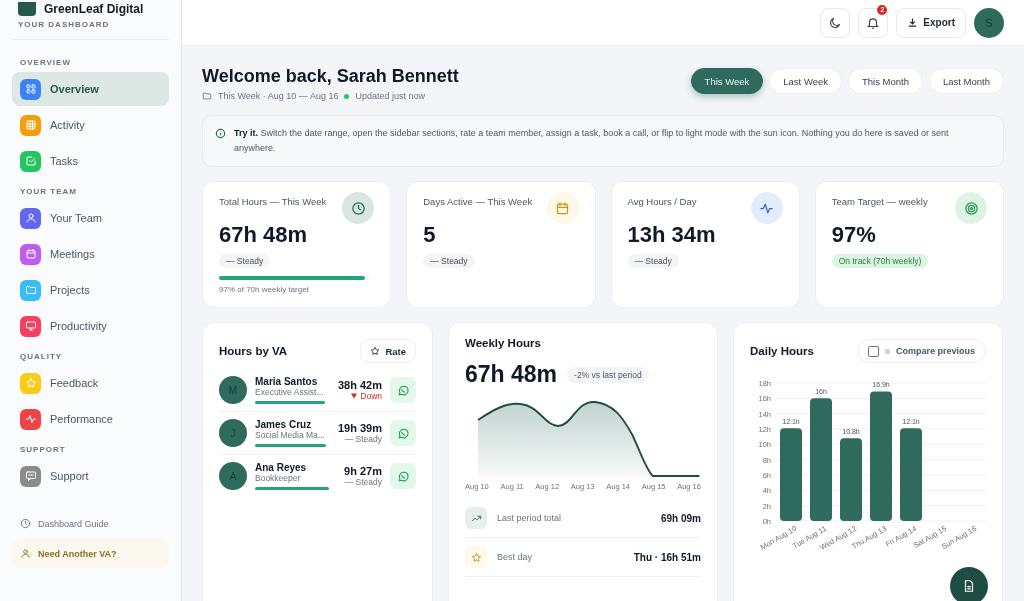  What do you see at coordinates (854, 235) in the screenshot?
I see `stat-value: 97%` at bounding box center [854, 235].